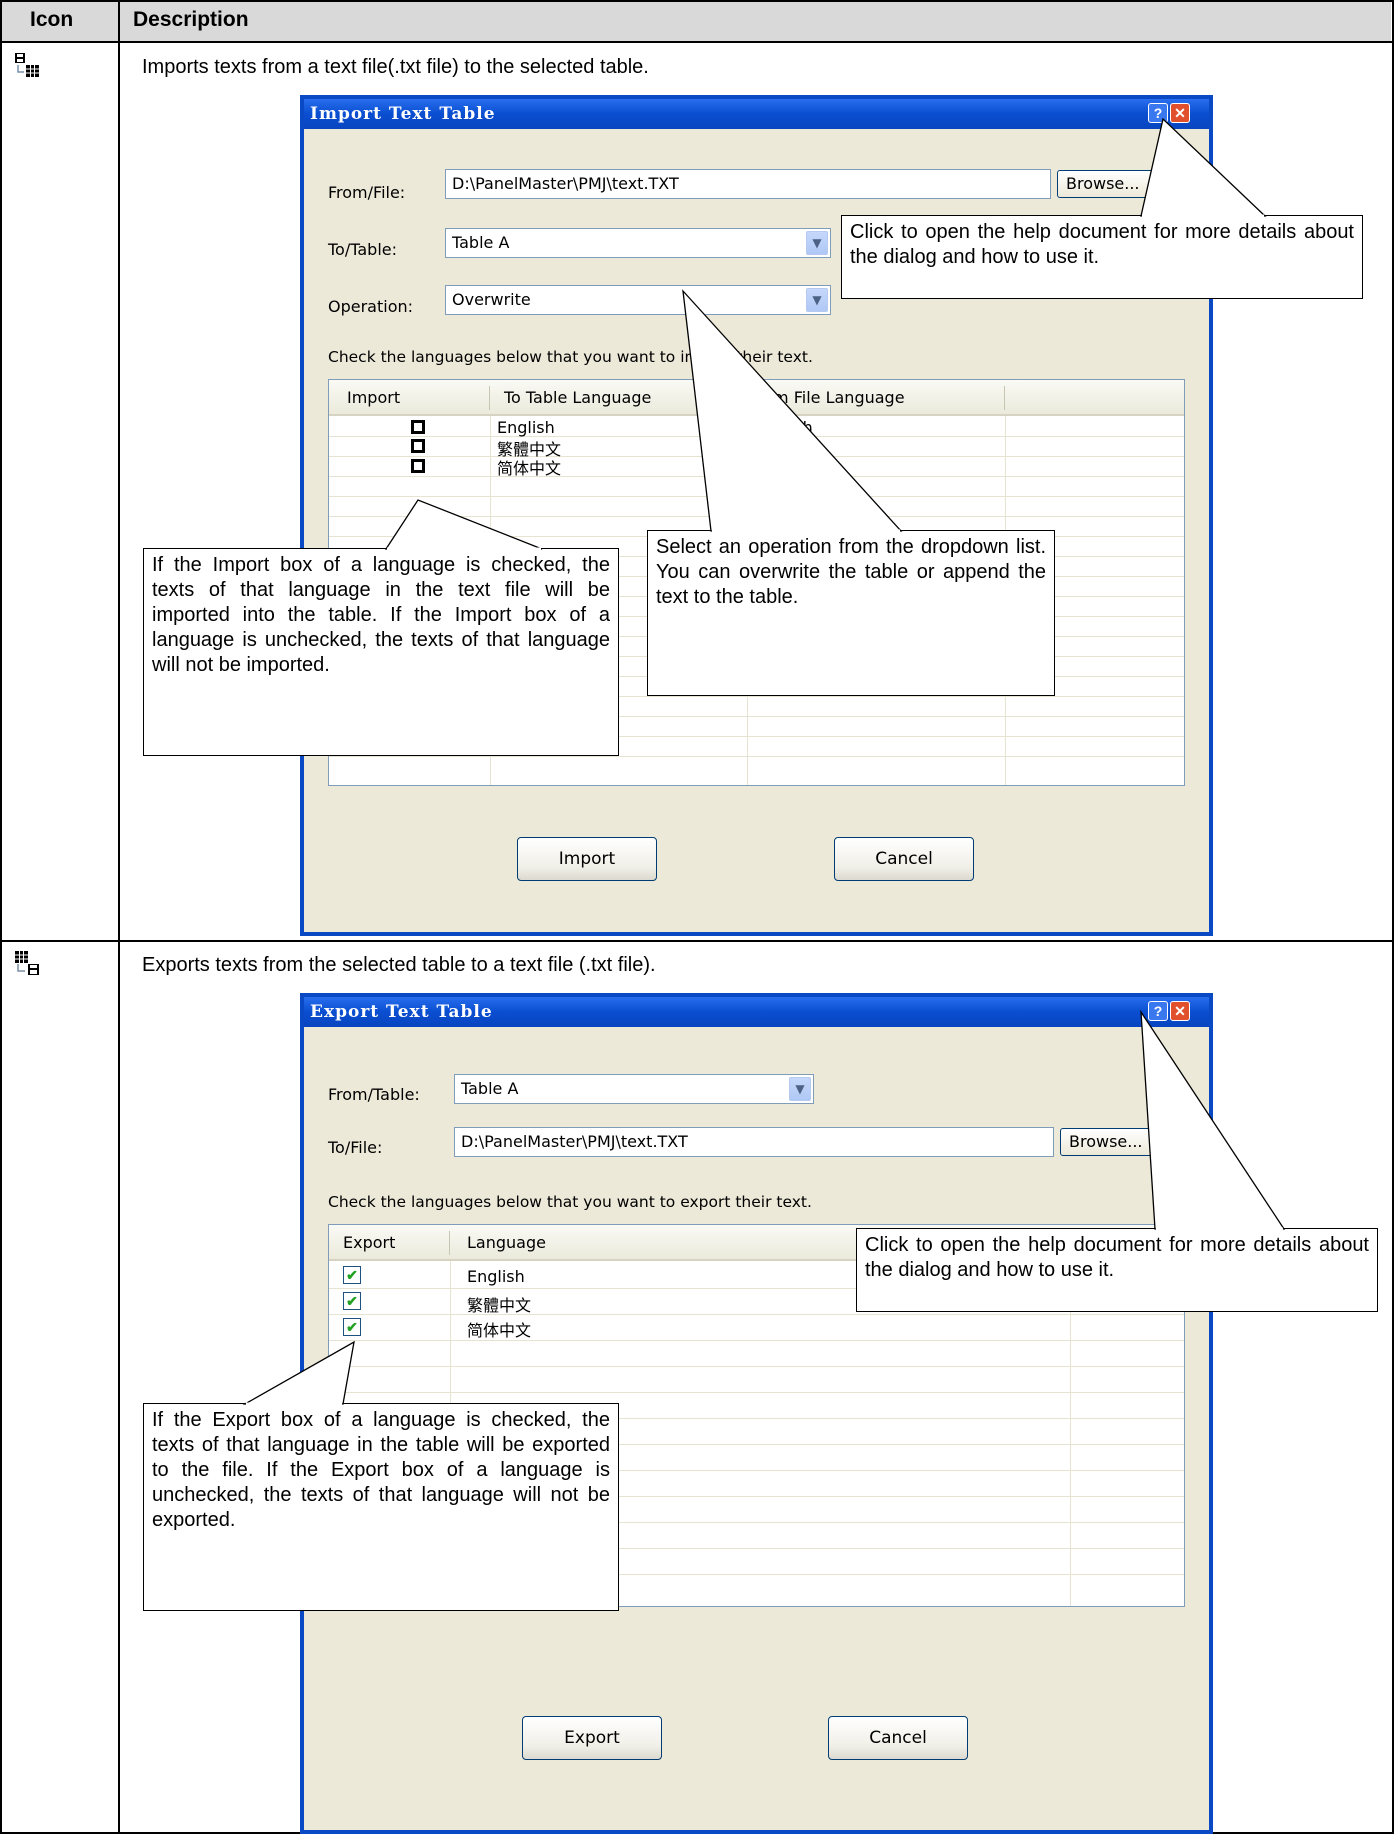 The image size is (1394, 1834). What do you see at coordinates (491, 299) in the screenshot?
I see `operation-value: Overwrite` at bounding box center [491, 299].